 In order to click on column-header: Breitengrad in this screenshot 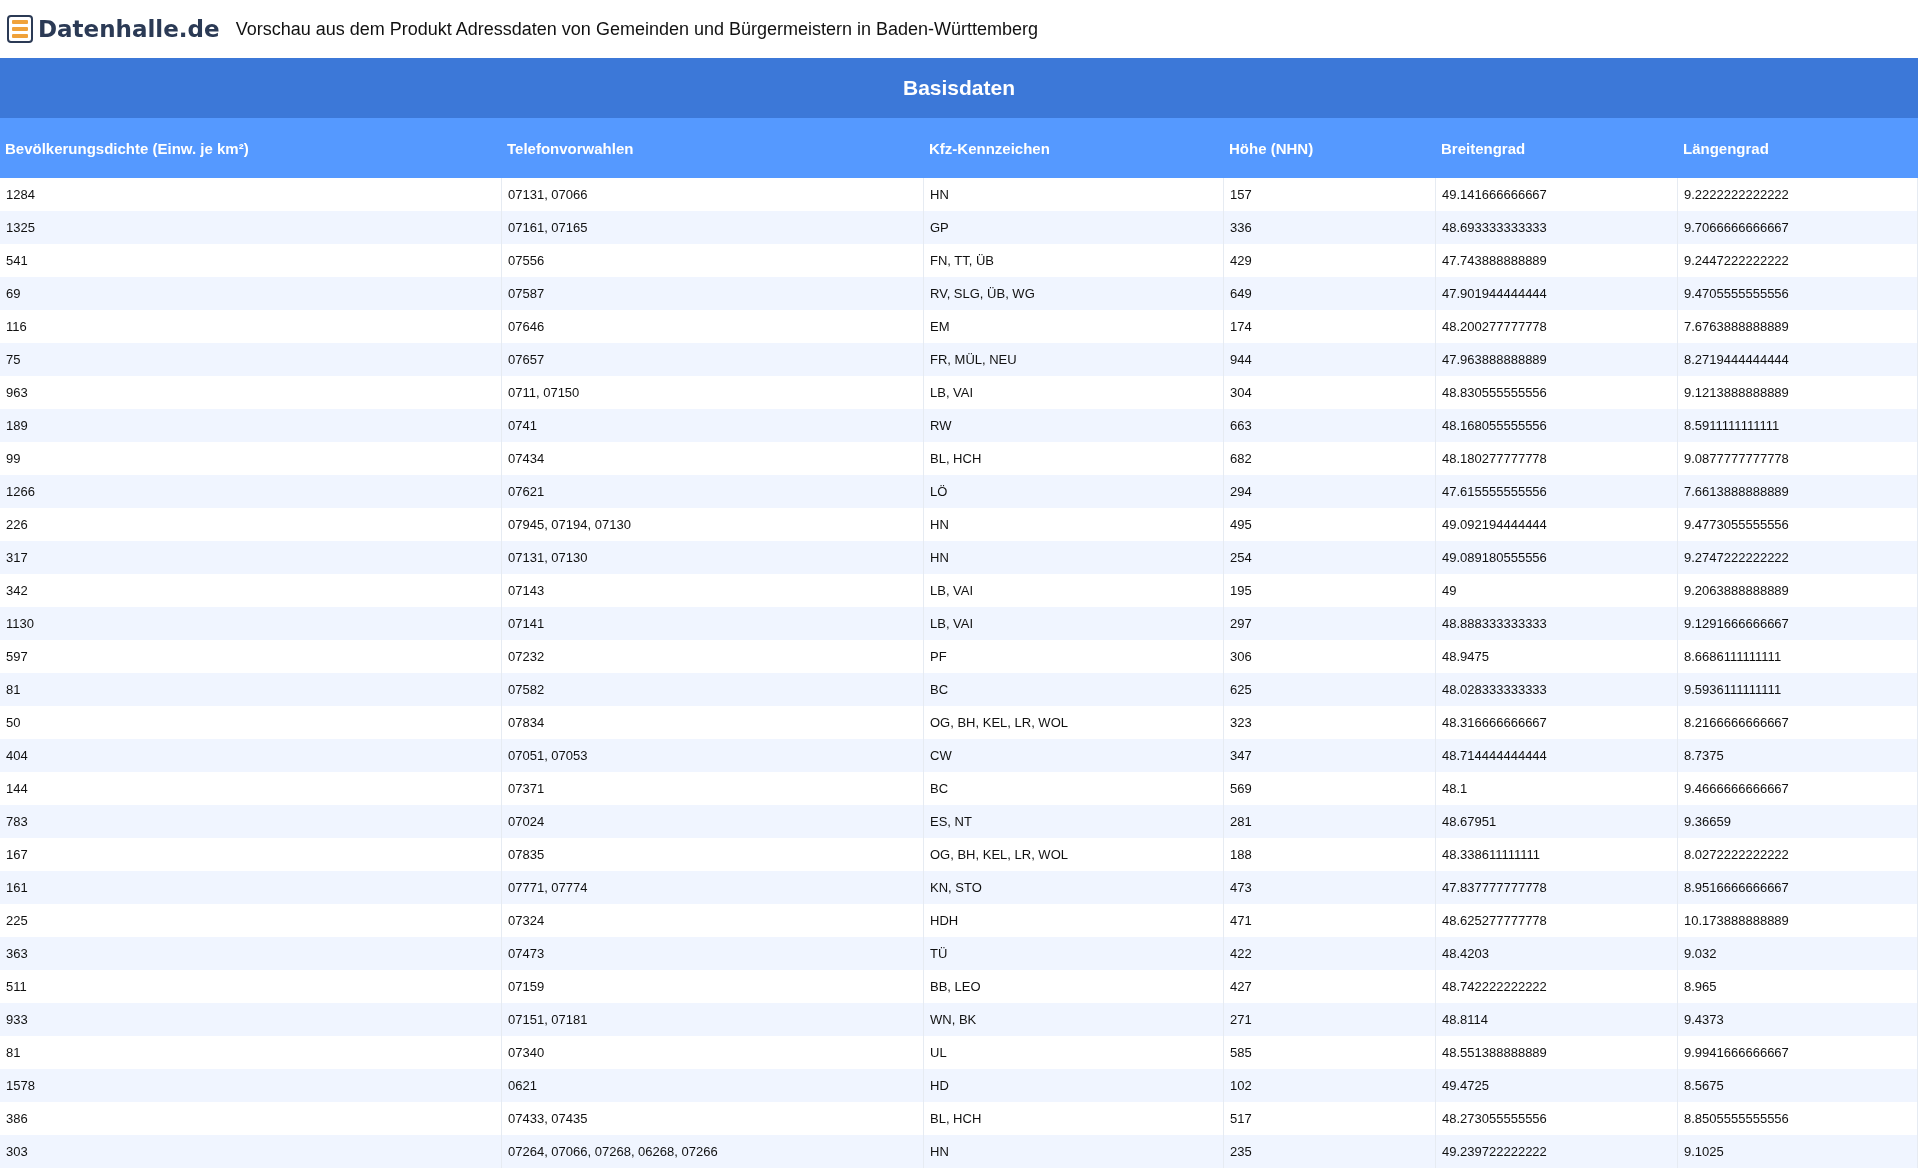, I will do `click(1483, 148)`.